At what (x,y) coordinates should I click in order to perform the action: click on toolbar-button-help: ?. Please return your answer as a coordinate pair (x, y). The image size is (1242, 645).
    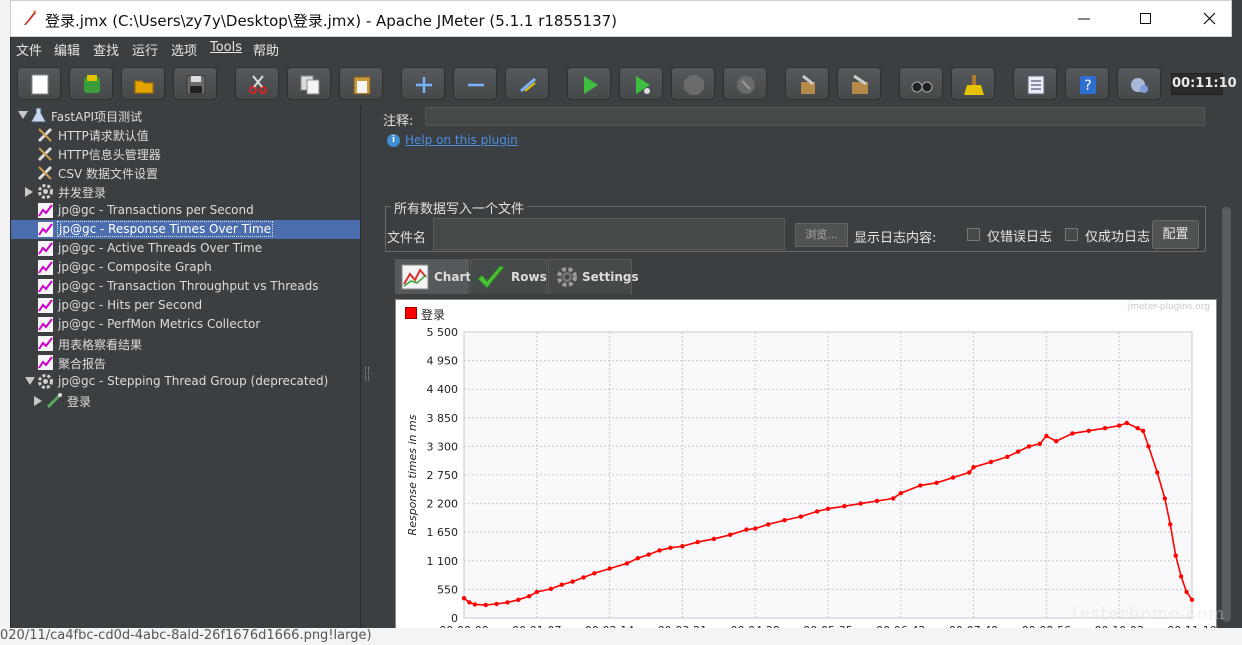
    Looking at the image, I should click on (1087, 83).